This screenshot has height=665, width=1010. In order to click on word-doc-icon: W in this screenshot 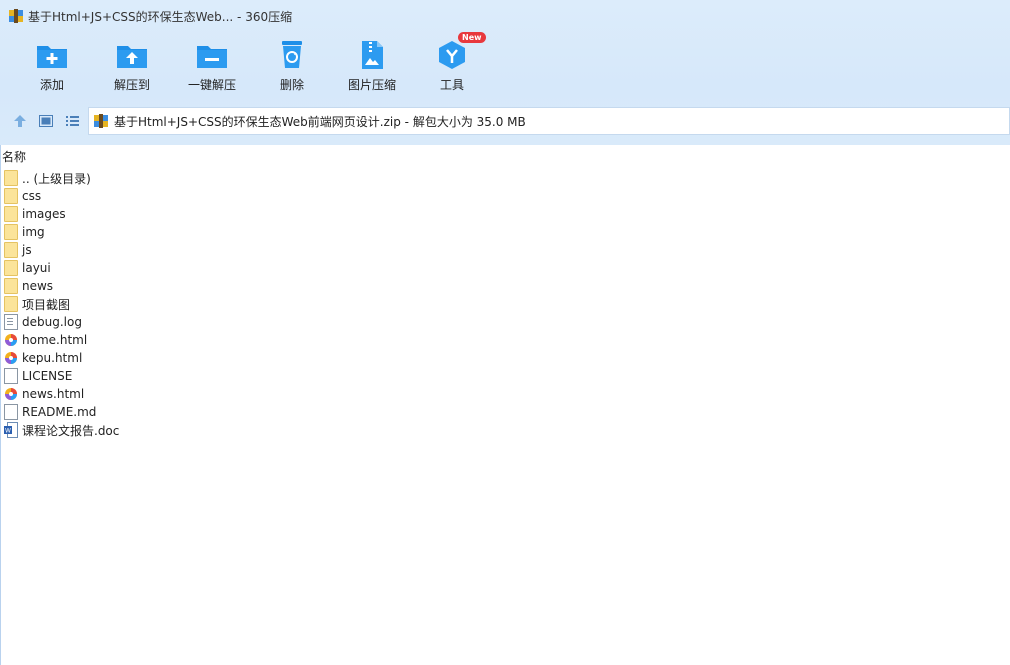, I will do `click(11, 430)`.